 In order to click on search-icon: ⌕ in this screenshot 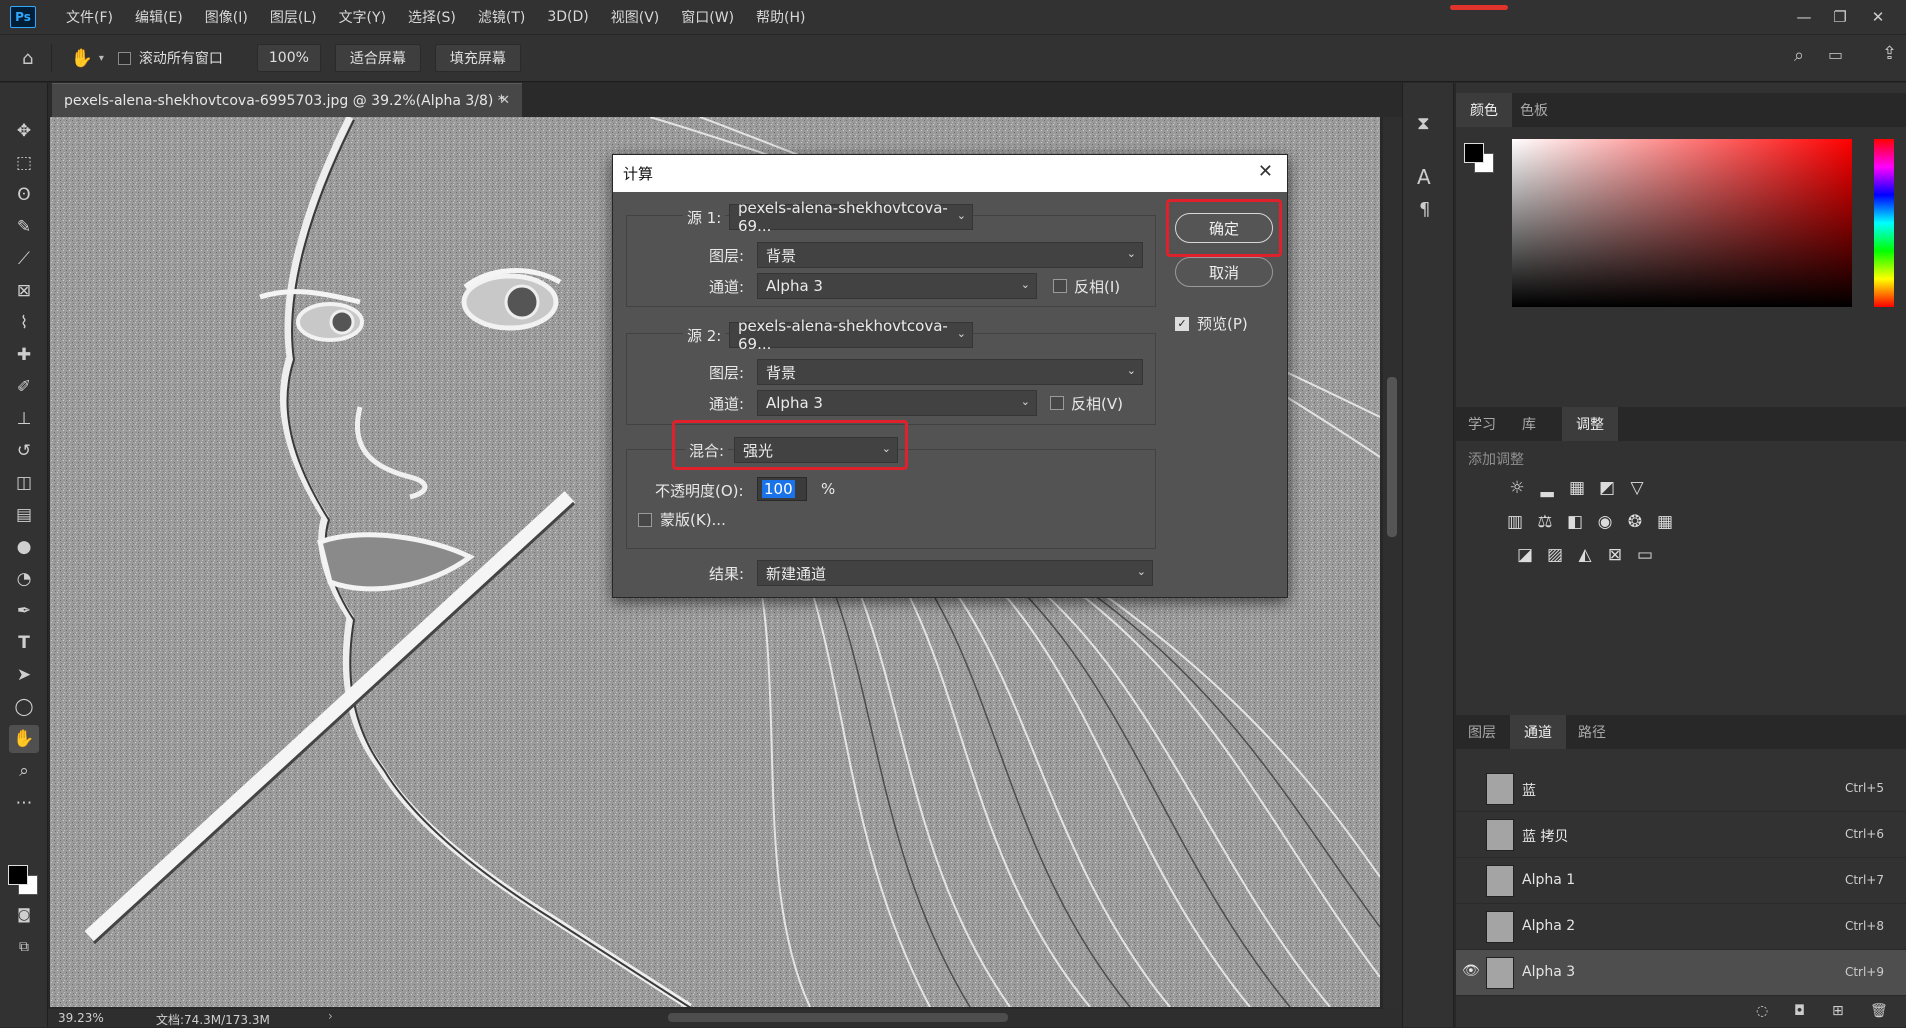, I will do `click(1799, 55)`.